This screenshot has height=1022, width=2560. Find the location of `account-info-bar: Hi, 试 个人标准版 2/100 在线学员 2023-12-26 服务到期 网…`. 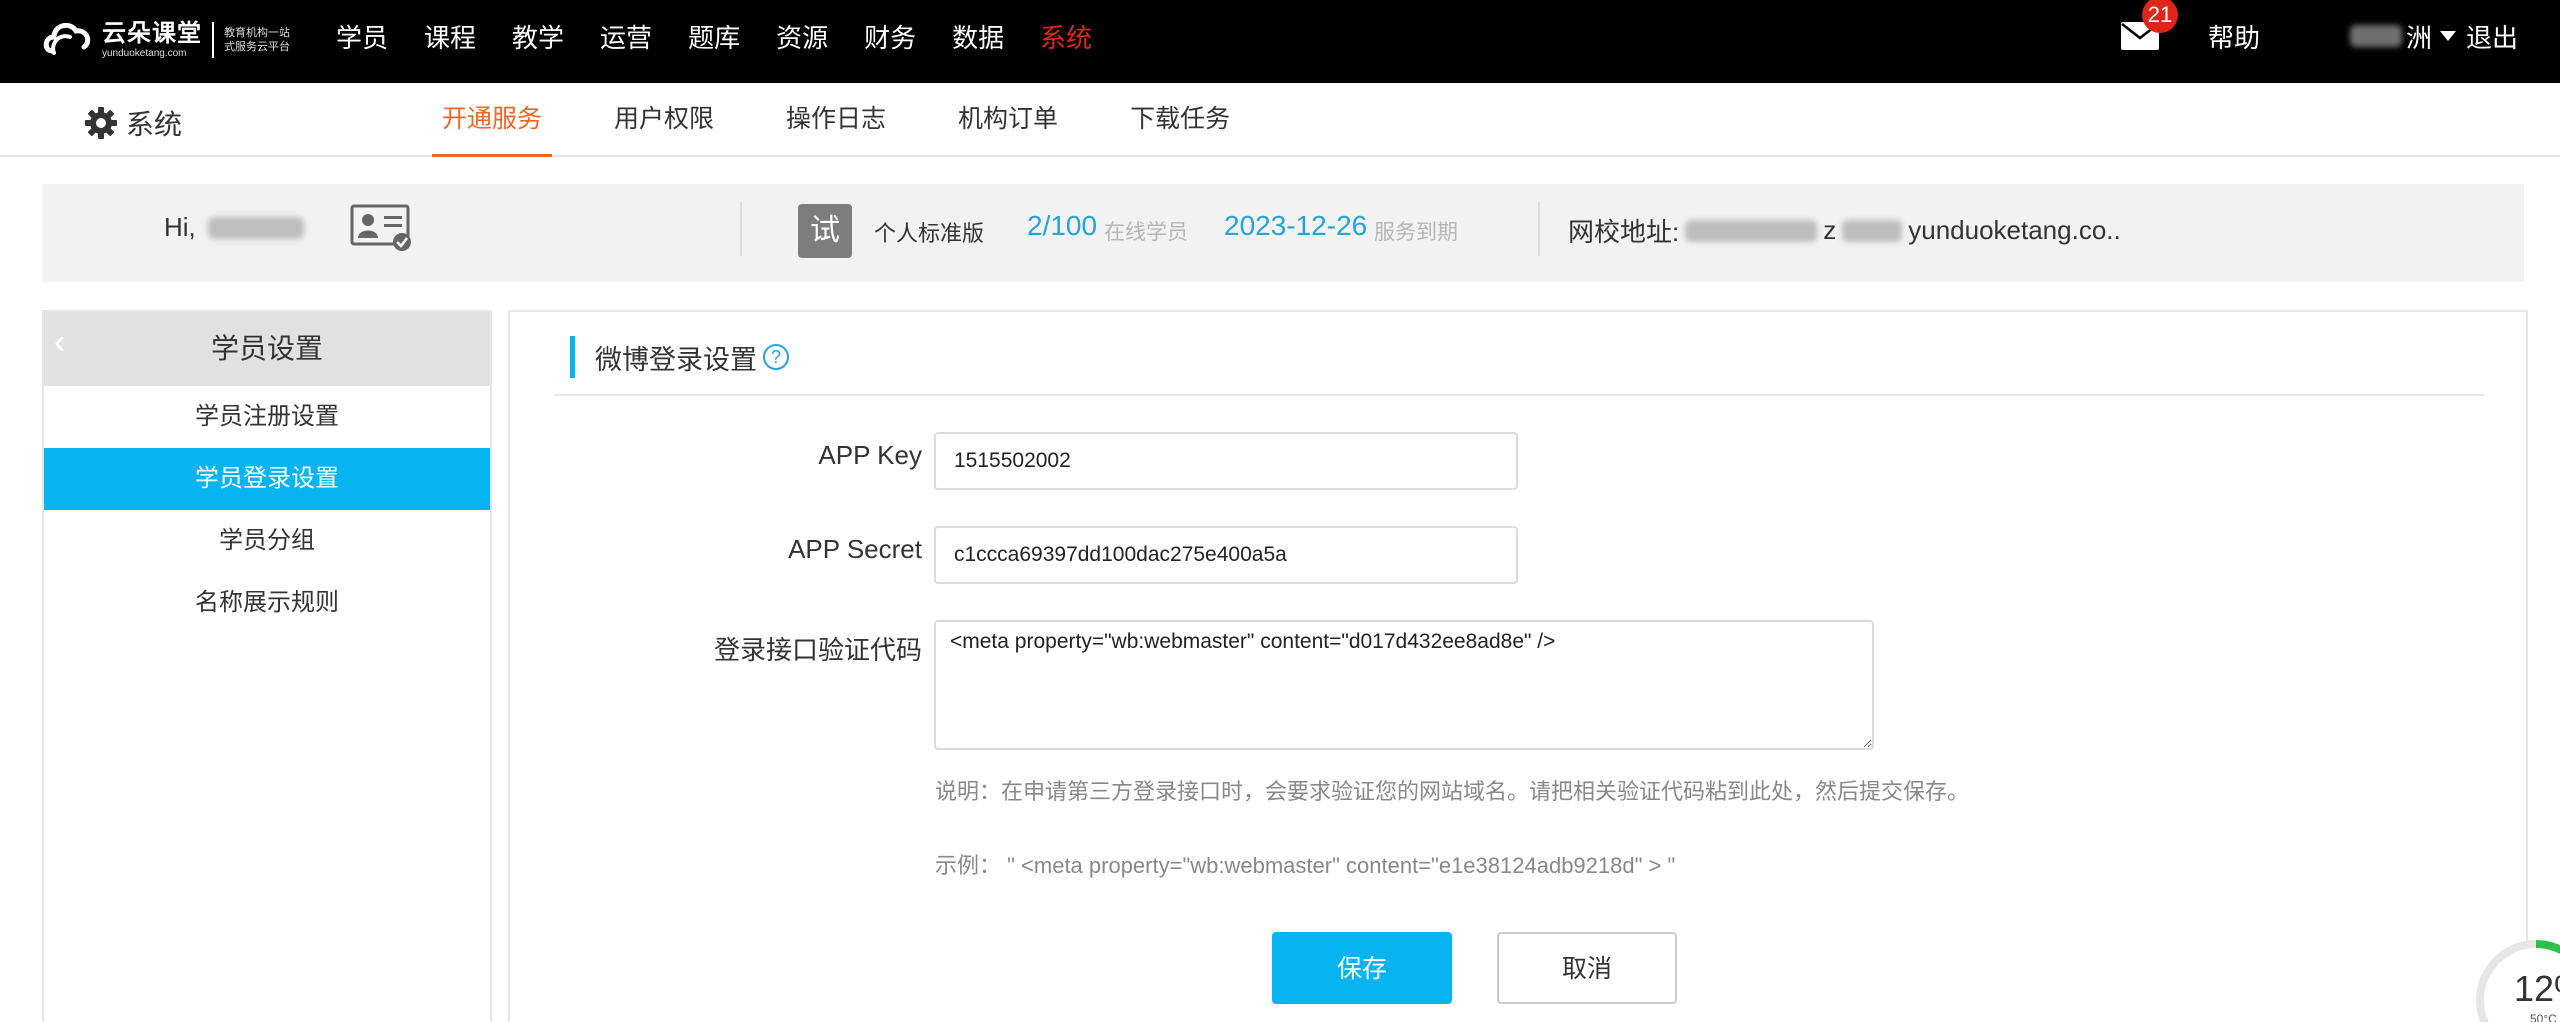

account-info-bar: Hi, 试 个人标准版 2/100 在线学员 2023-12-26 服务到期 网… is located at coordinates (1283, 233).